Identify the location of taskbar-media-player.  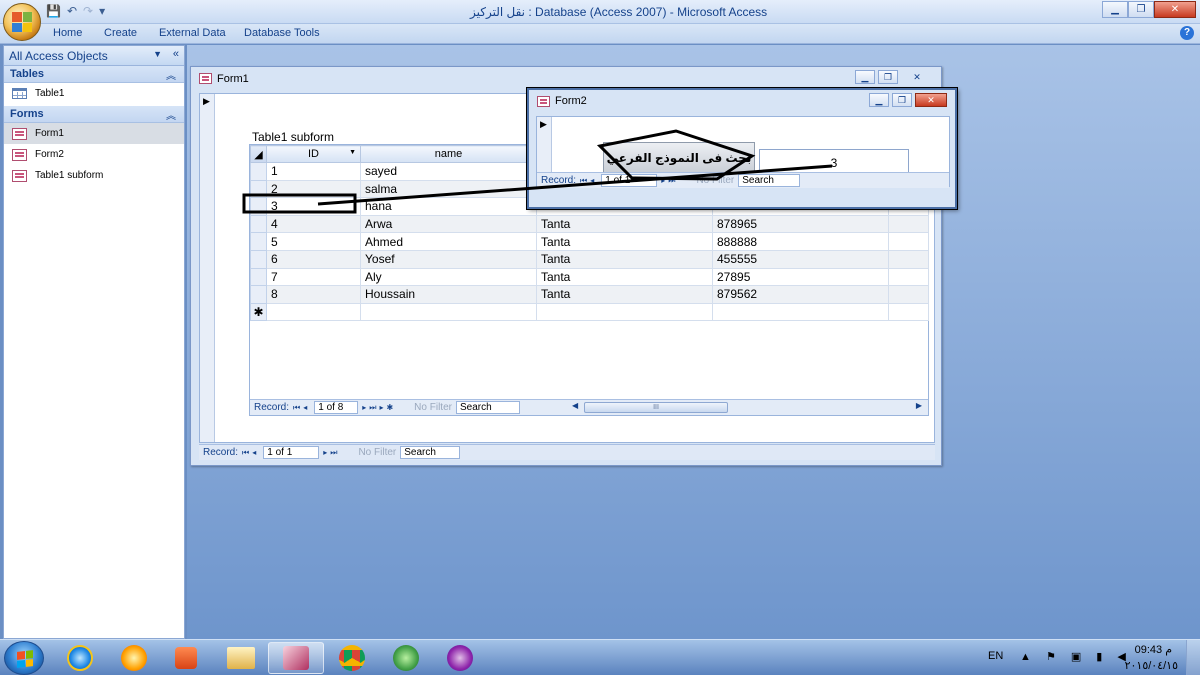
(186, 658).